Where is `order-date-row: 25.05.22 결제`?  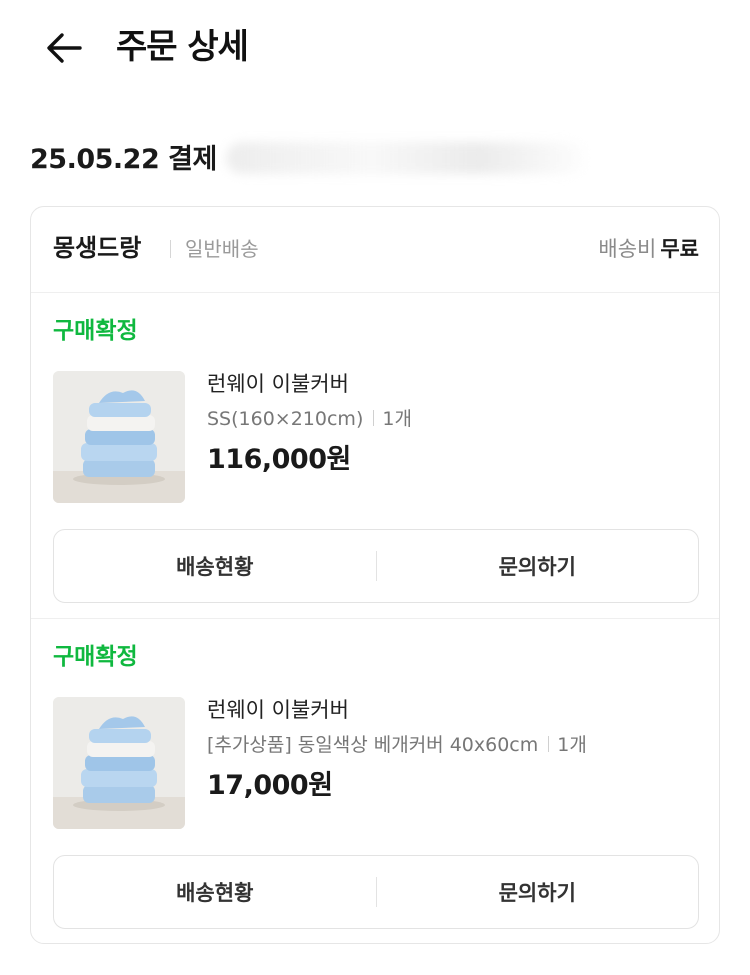 order-date-row: 25.05.22 결제 is located at coordinates (308, 156).